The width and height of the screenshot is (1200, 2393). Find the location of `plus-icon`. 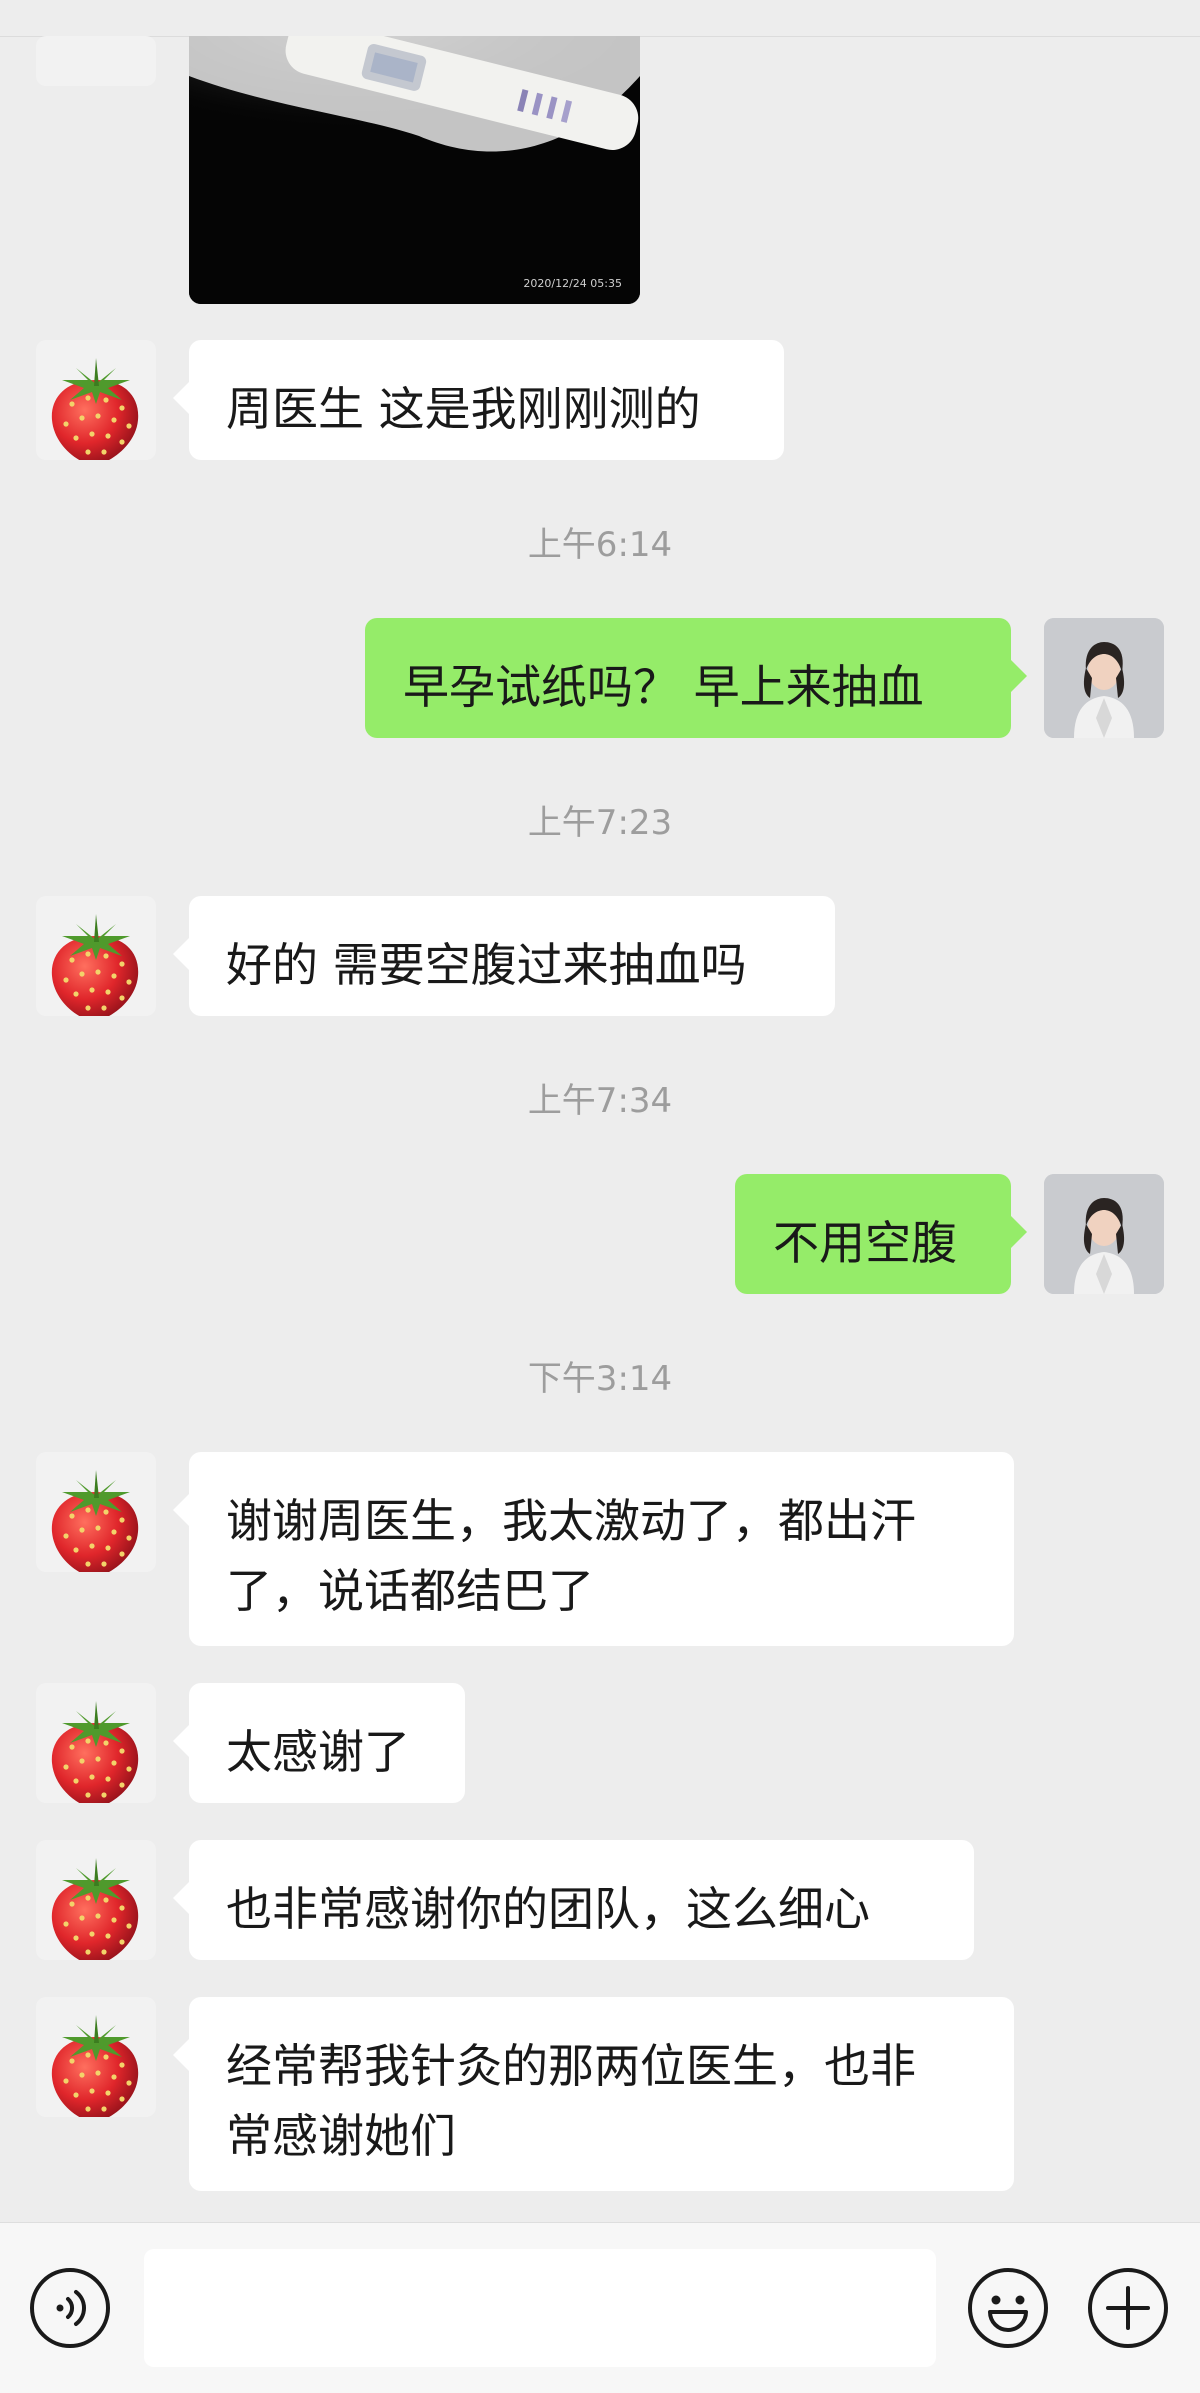

plus-icon is located at coordinates (1128, 2308).